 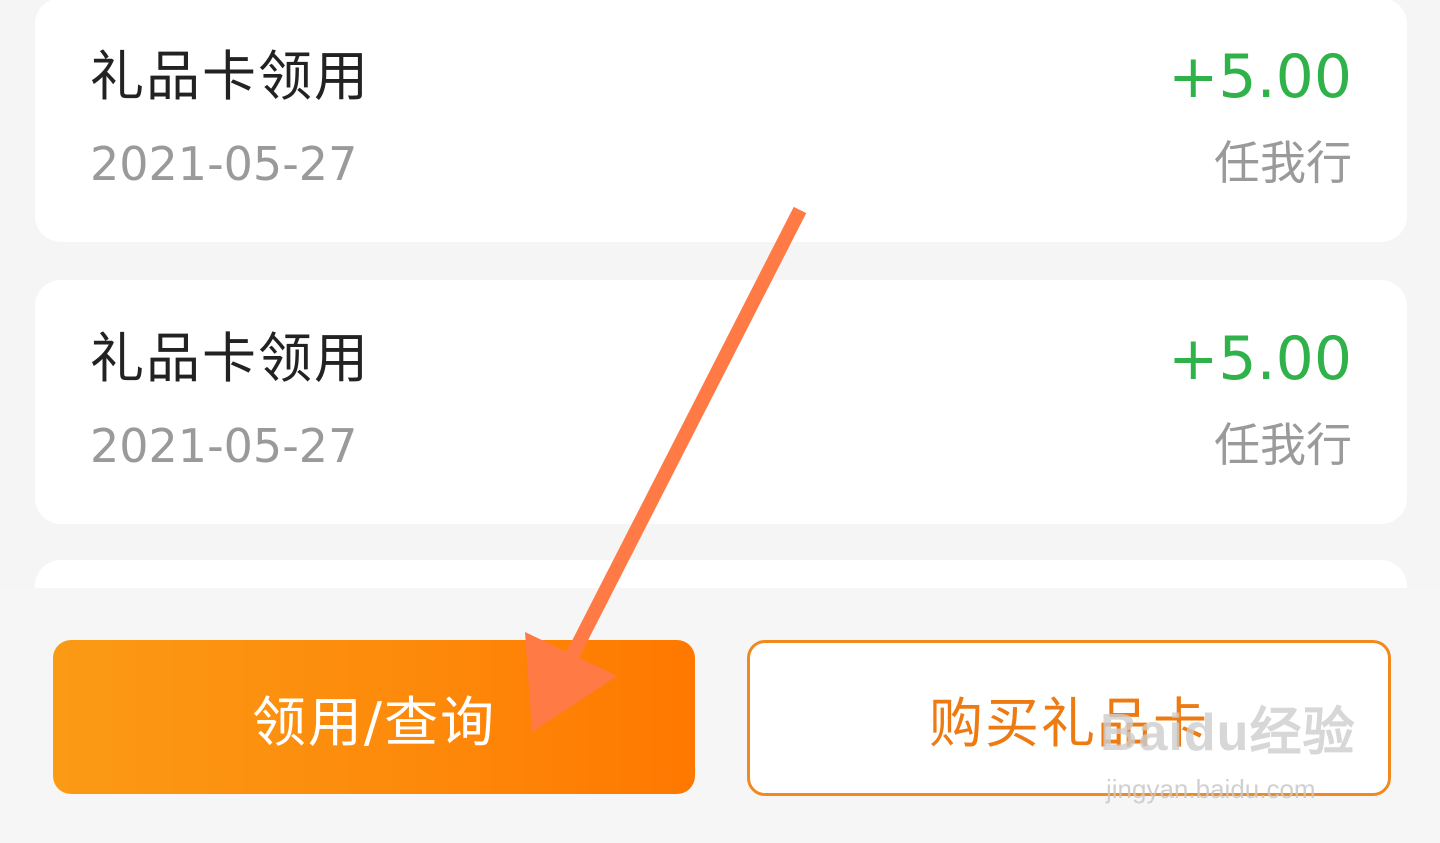 What do you see at coordinates (374, 722) in the screenshot?
I see `claim-query-button-label: 领用/查询` at bounding box center [374, 722].